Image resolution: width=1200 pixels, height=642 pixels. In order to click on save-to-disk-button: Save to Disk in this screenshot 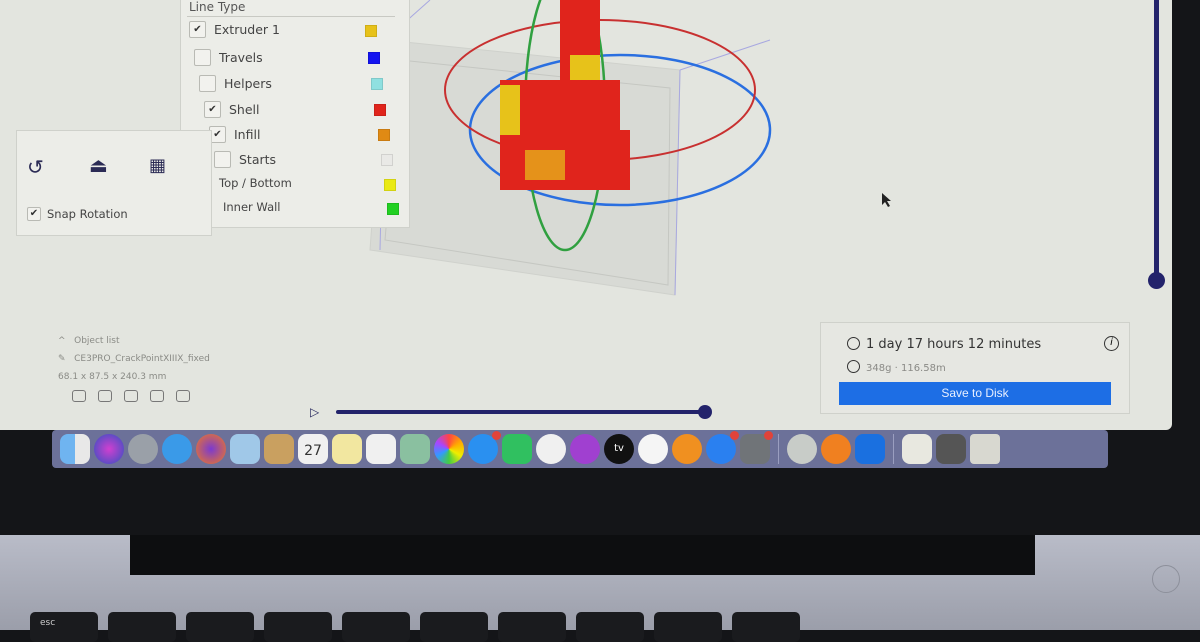, I will do `click(975, 393)`.